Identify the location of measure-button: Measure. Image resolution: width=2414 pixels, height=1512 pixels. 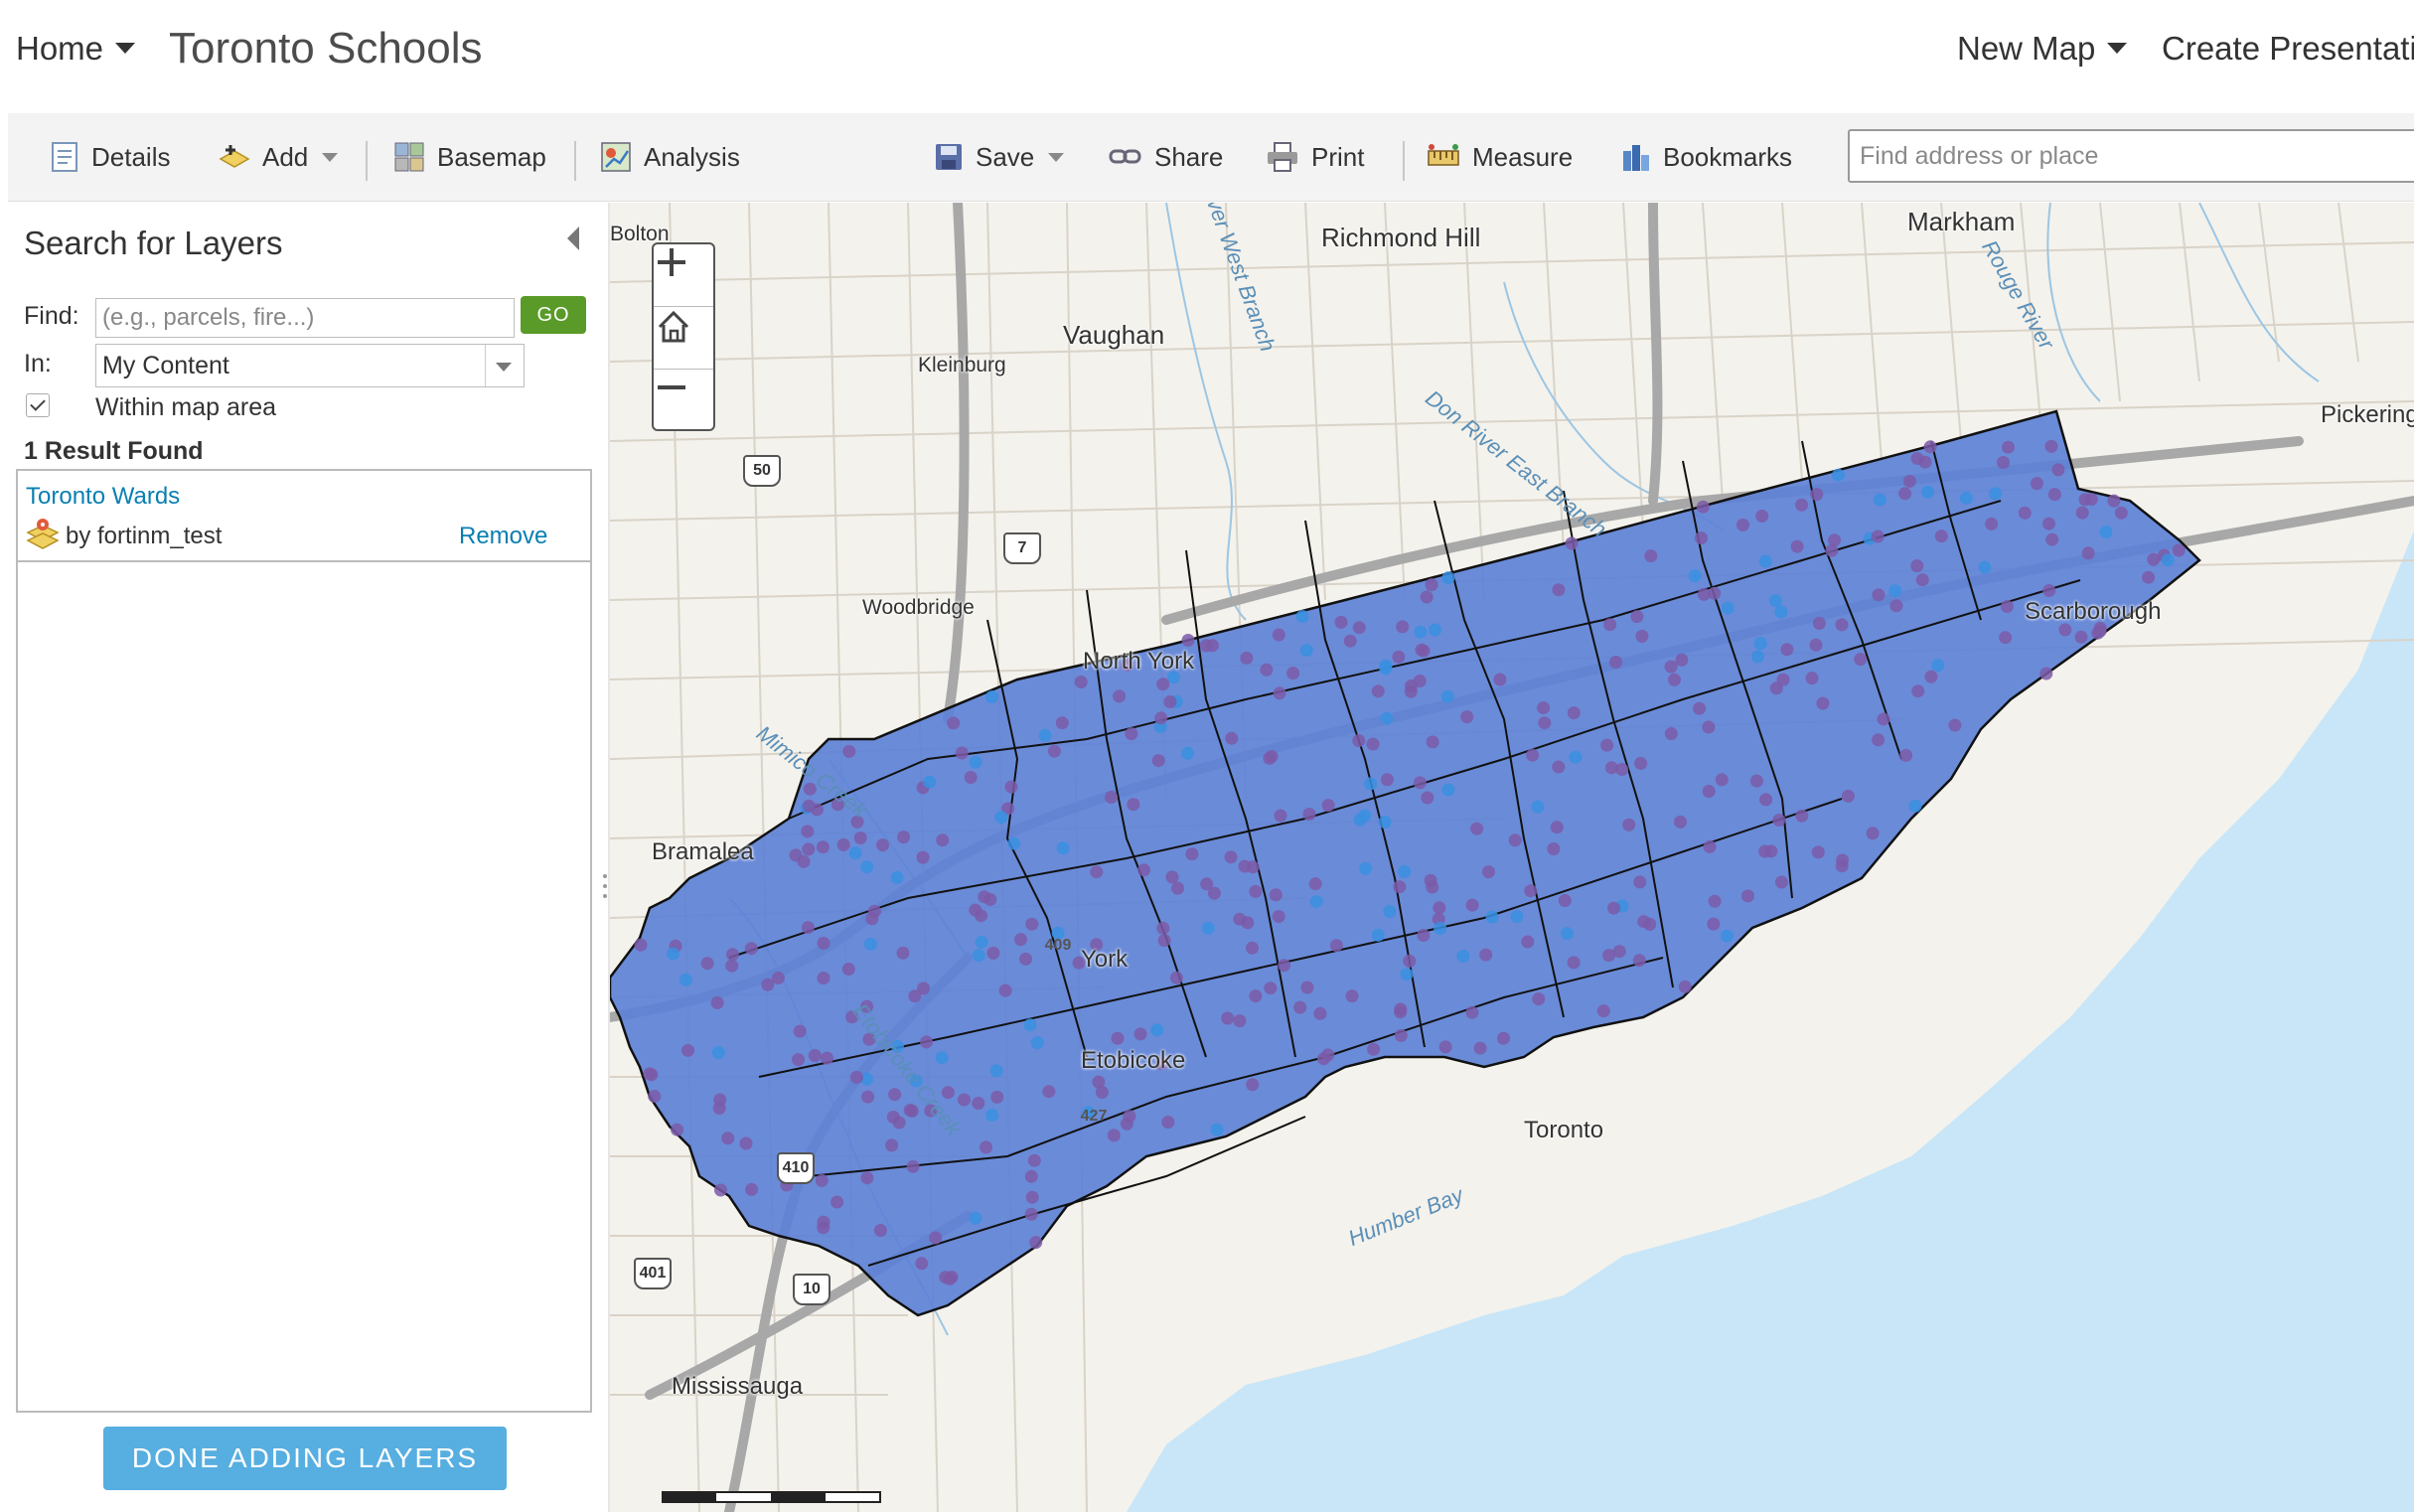
(1500, 157).